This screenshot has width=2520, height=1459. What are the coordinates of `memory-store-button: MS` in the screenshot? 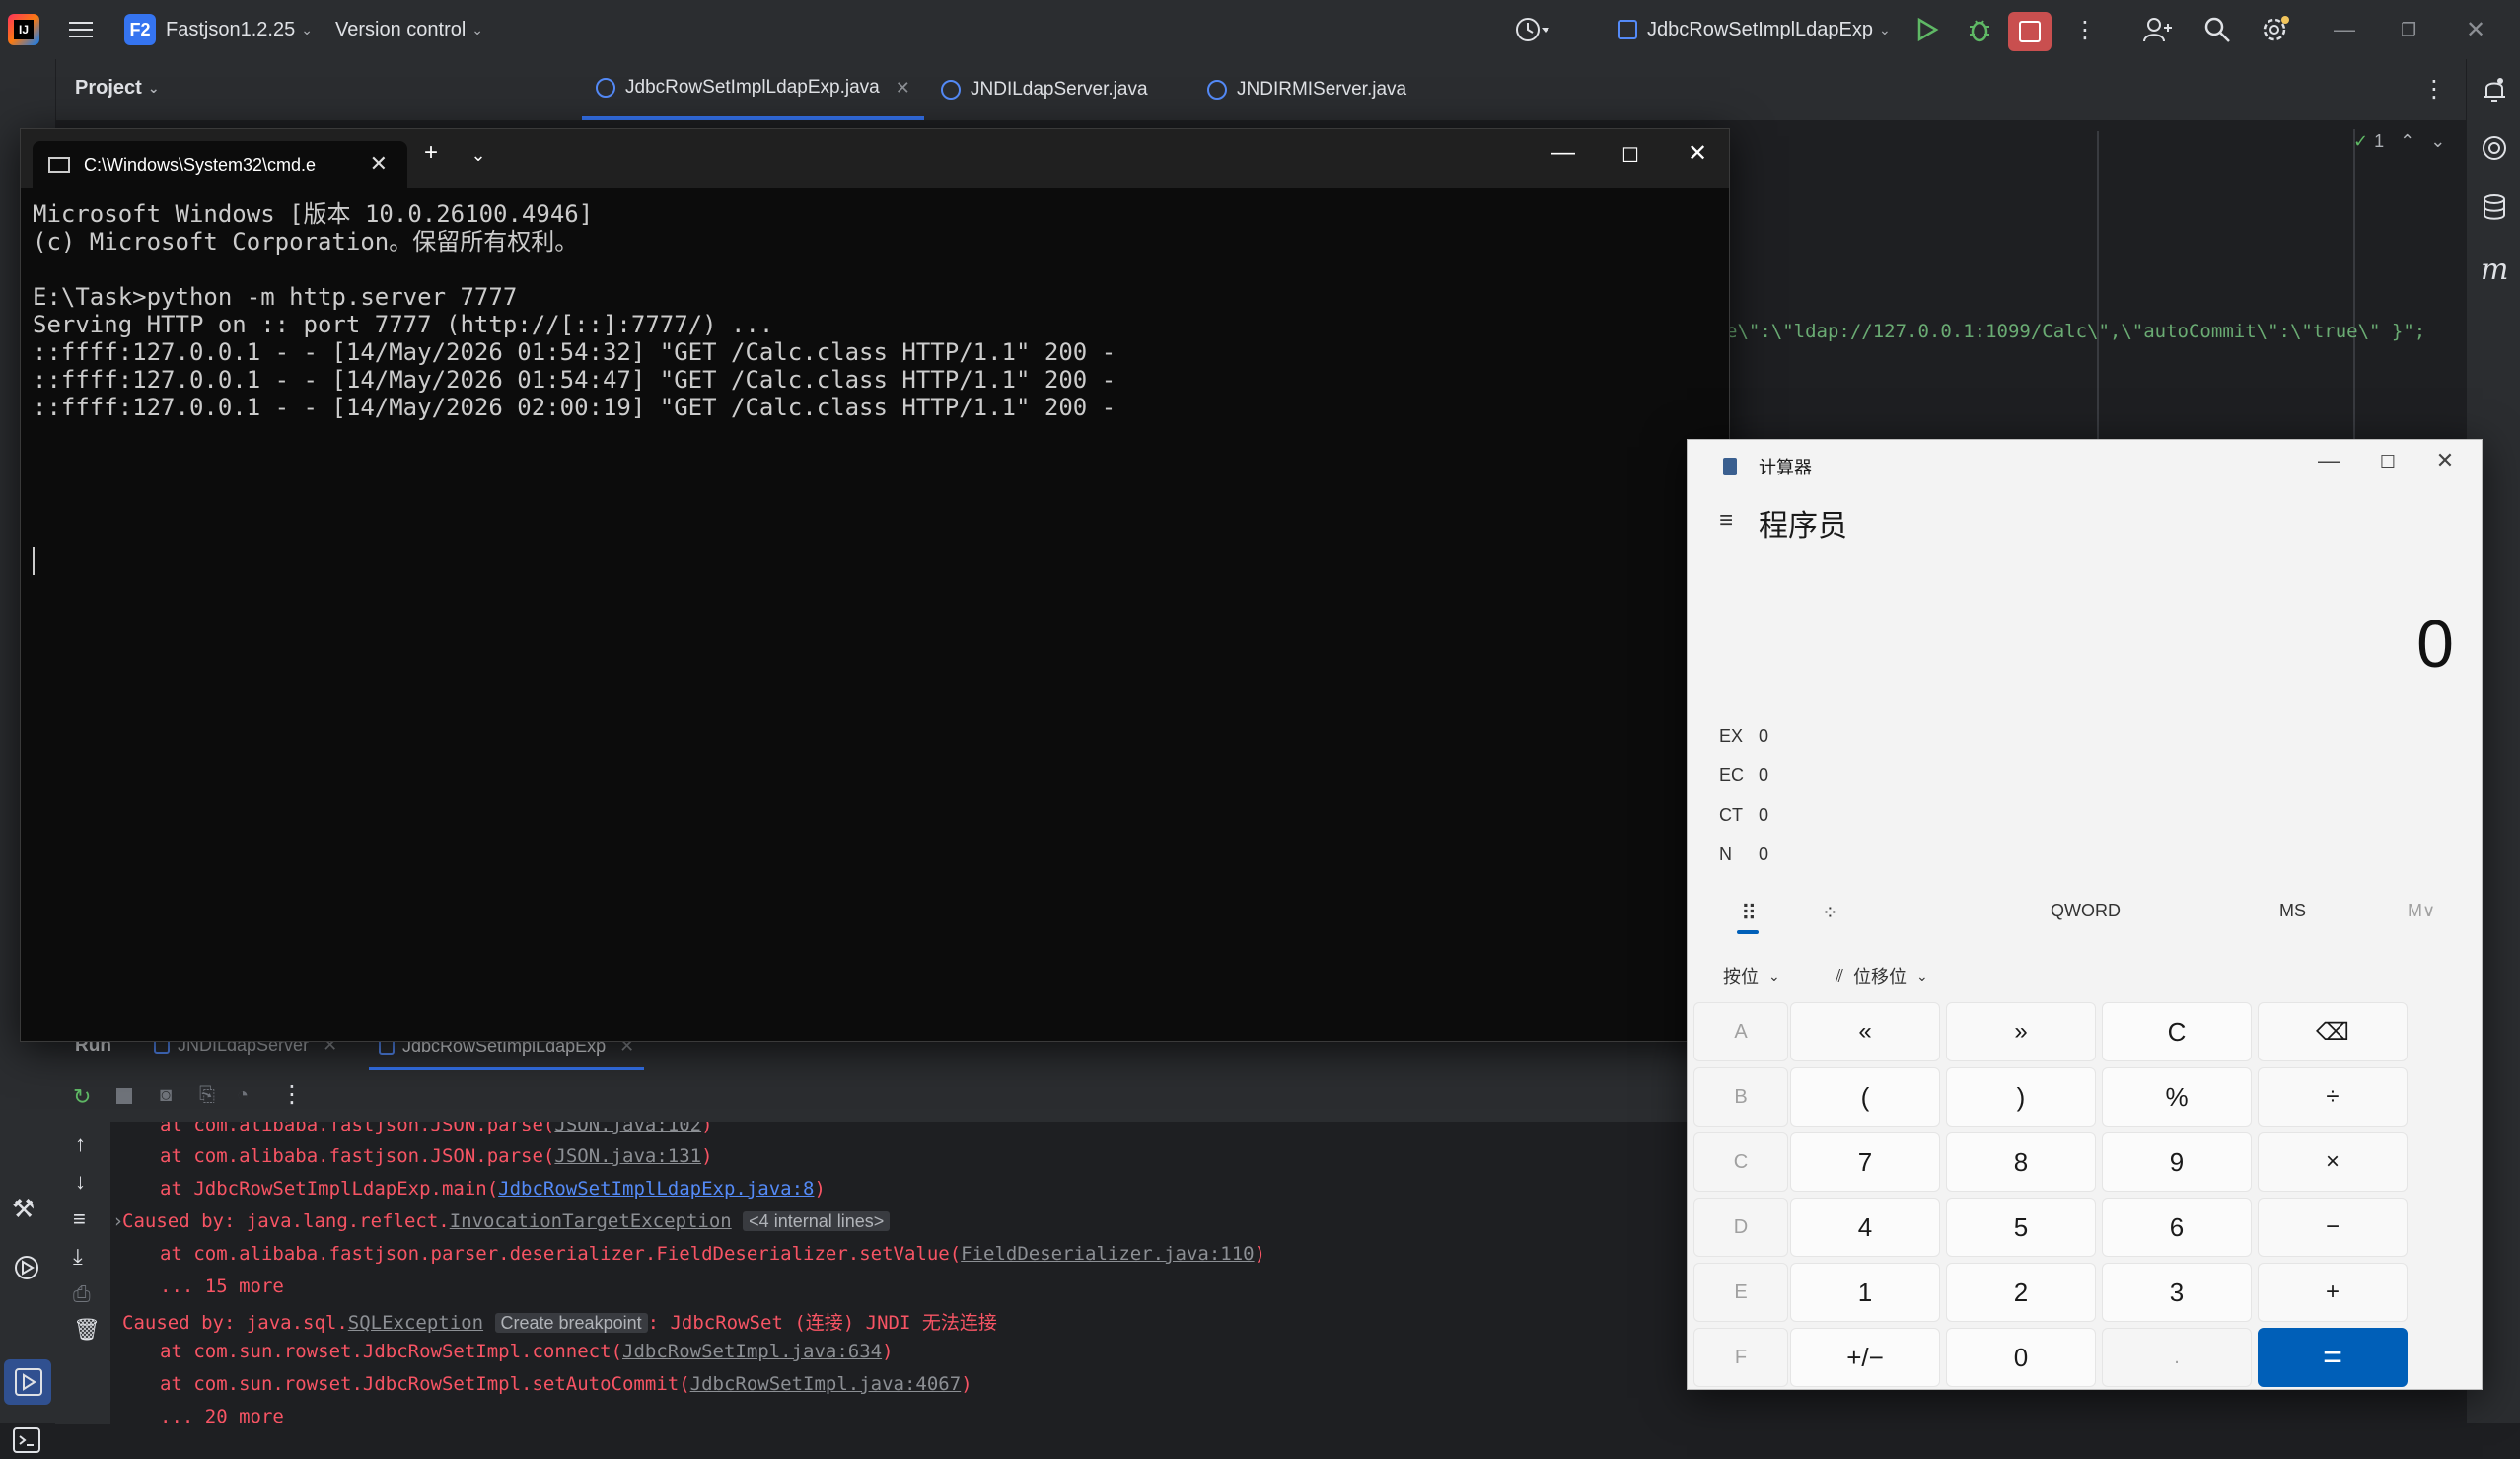 It's located at (2292, 911).